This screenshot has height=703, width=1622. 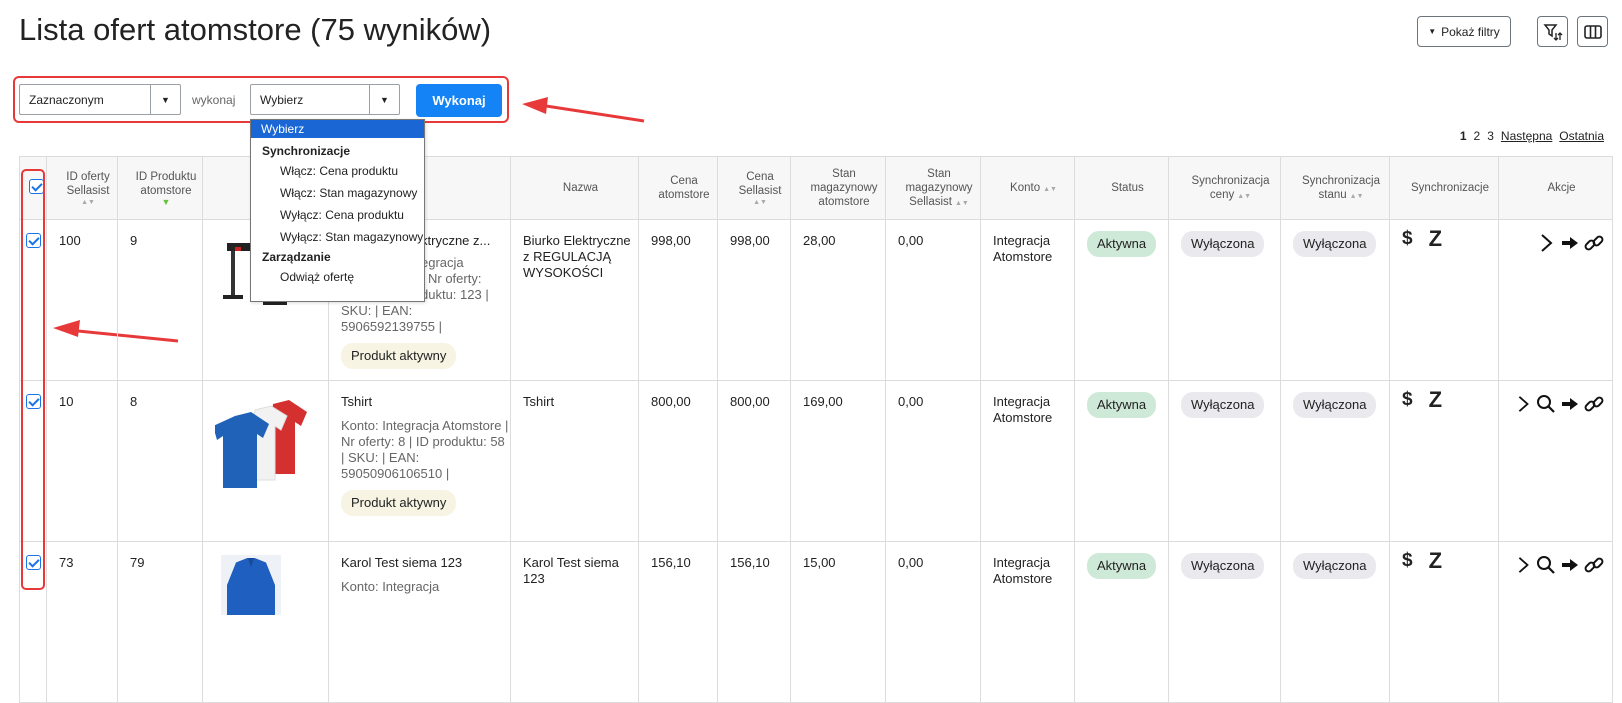 I want to click on caret-down-icon: ▼, so click(x=1432, y=31).